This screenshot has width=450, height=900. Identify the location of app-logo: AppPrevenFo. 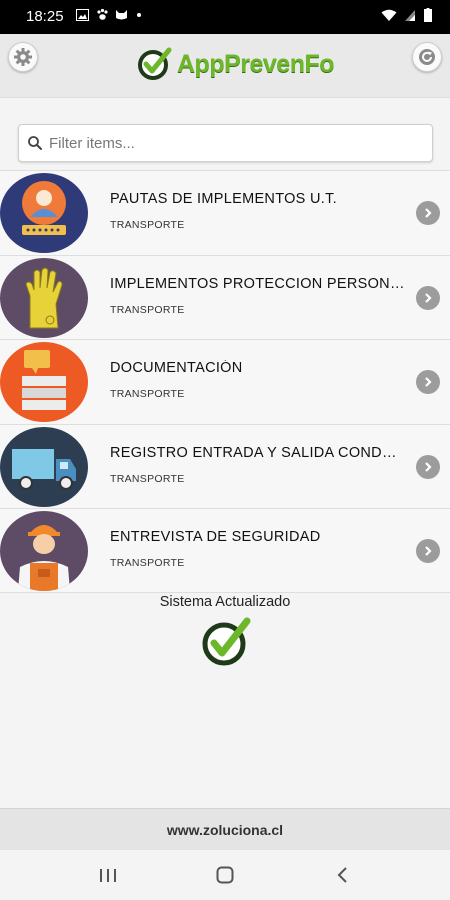
(236, 64).